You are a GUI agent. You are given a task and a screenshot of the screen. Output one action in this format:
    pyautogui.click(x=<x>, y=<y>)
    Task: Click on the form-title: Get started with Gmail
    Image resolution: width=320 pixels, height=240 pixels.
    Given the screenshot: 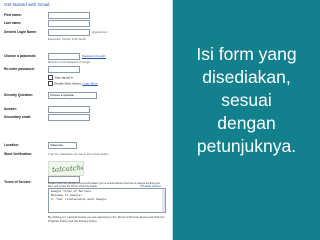 What is the action you would take?
    pyautogui.click(x=27, y=4)
    